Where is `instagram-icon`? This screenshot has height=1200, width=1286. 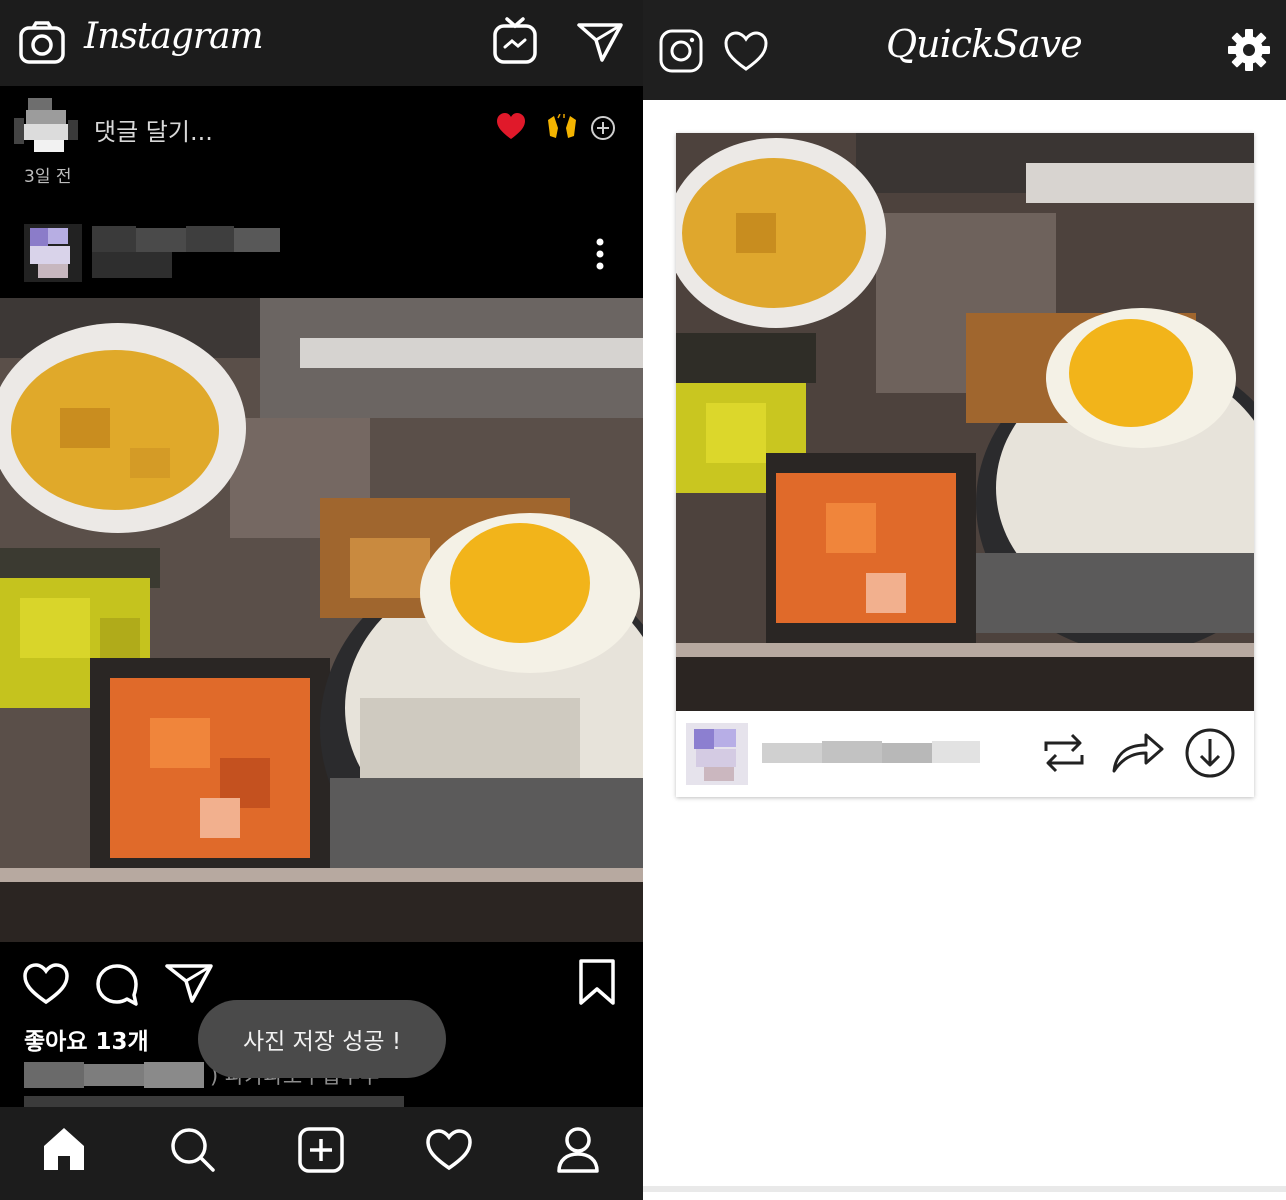 instagram-icon is located at coordinates (681, 51).